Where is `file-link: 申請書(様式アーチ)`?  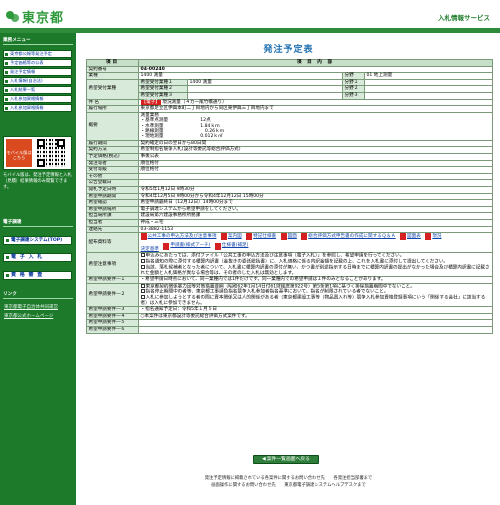
file-link: 申請書(様式アーチ) is located at coordinates (186, 246).